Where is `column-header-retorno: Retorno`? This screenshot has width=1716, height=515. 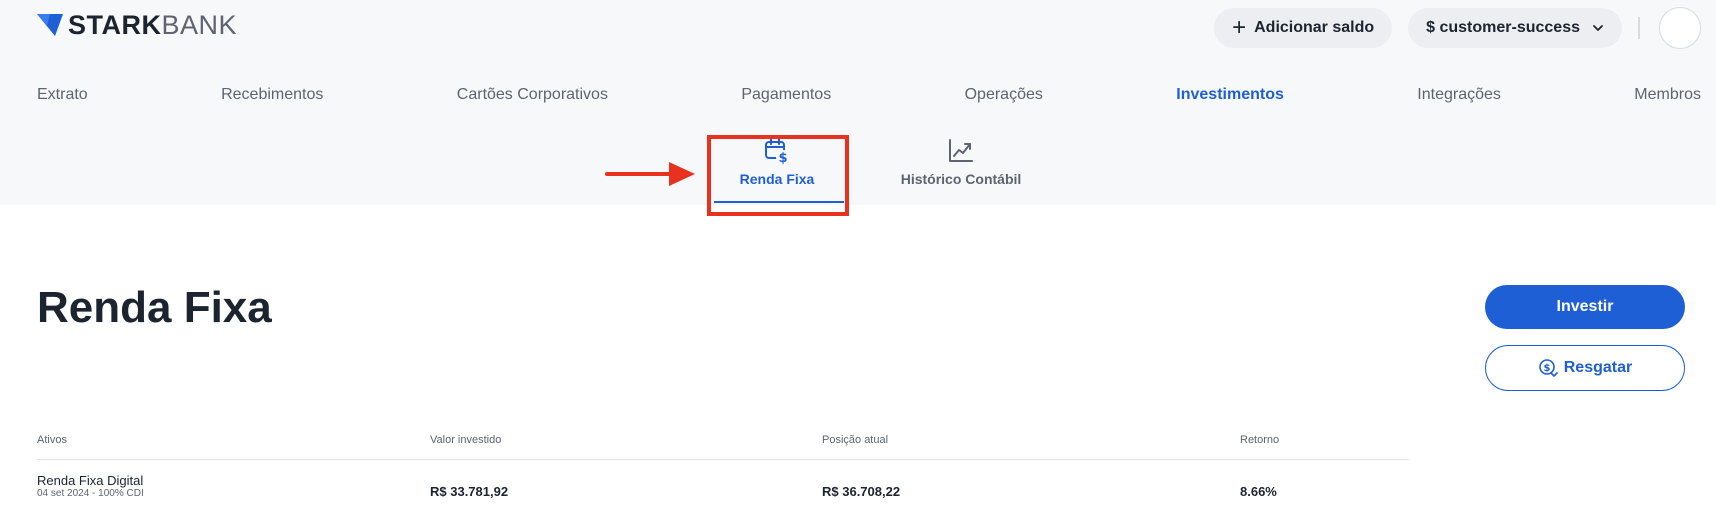
column-header-retorno: Retorno is located at coordinates (1260, 440).